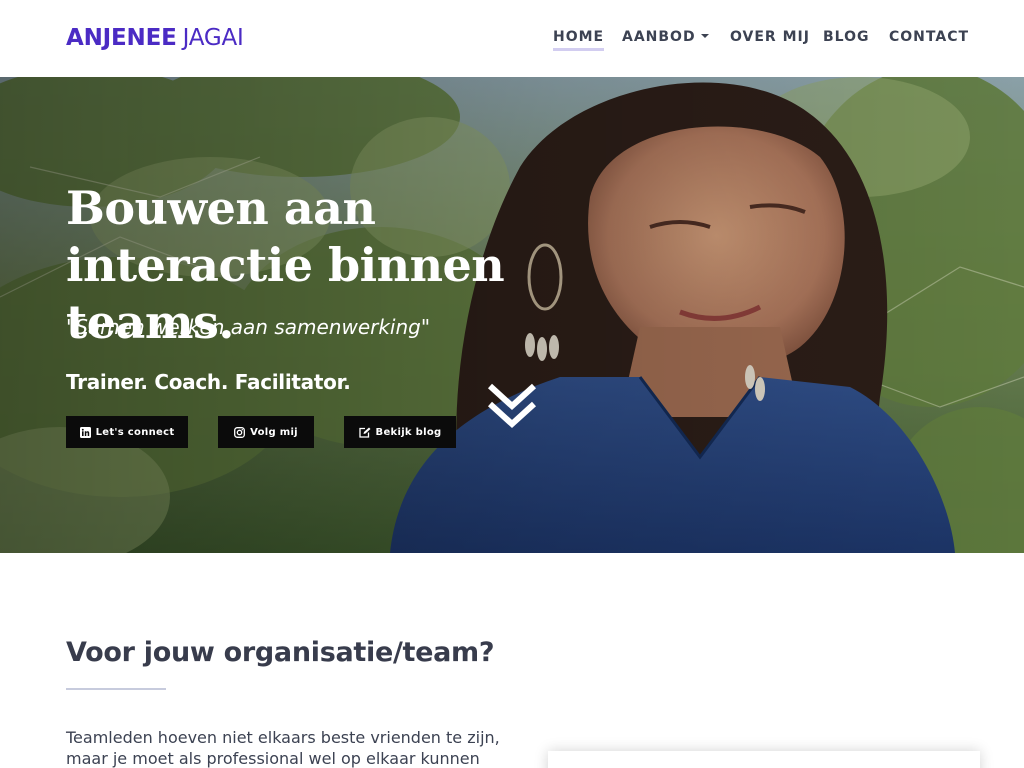  I want to click on volg-mij-label: Volg mij, so click(274, 432).